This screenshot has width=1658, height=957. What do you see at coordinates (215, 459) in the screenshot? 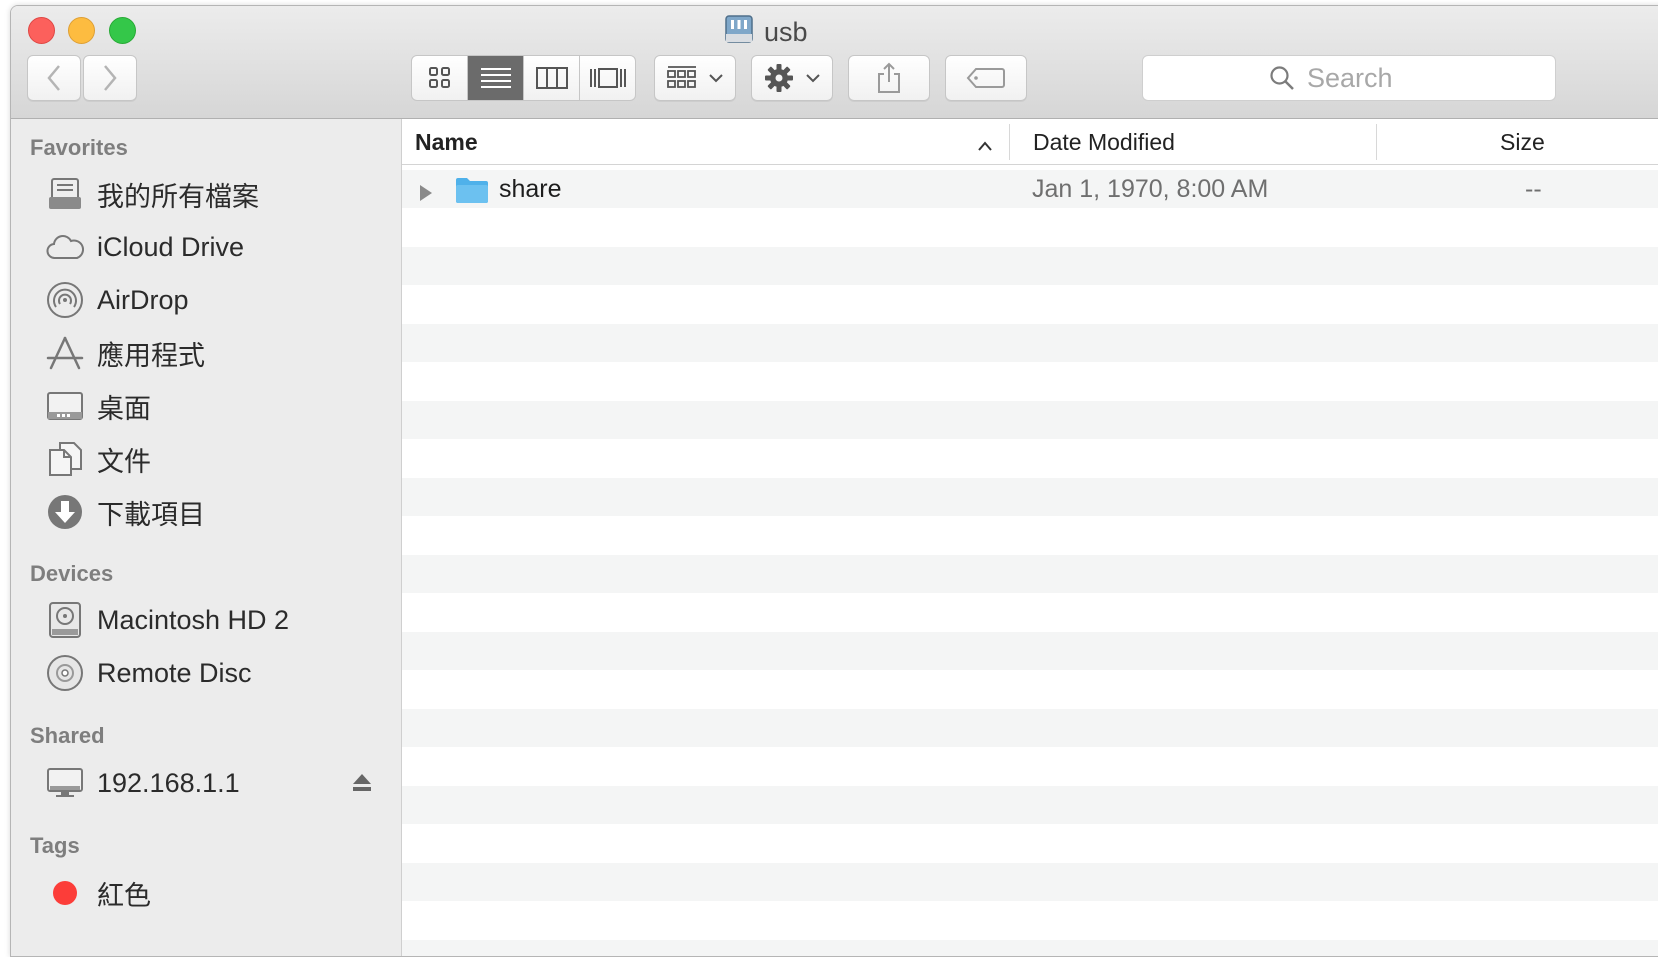
I see `sidebar-item-documents: 文件` at bounding box center [215, 459].